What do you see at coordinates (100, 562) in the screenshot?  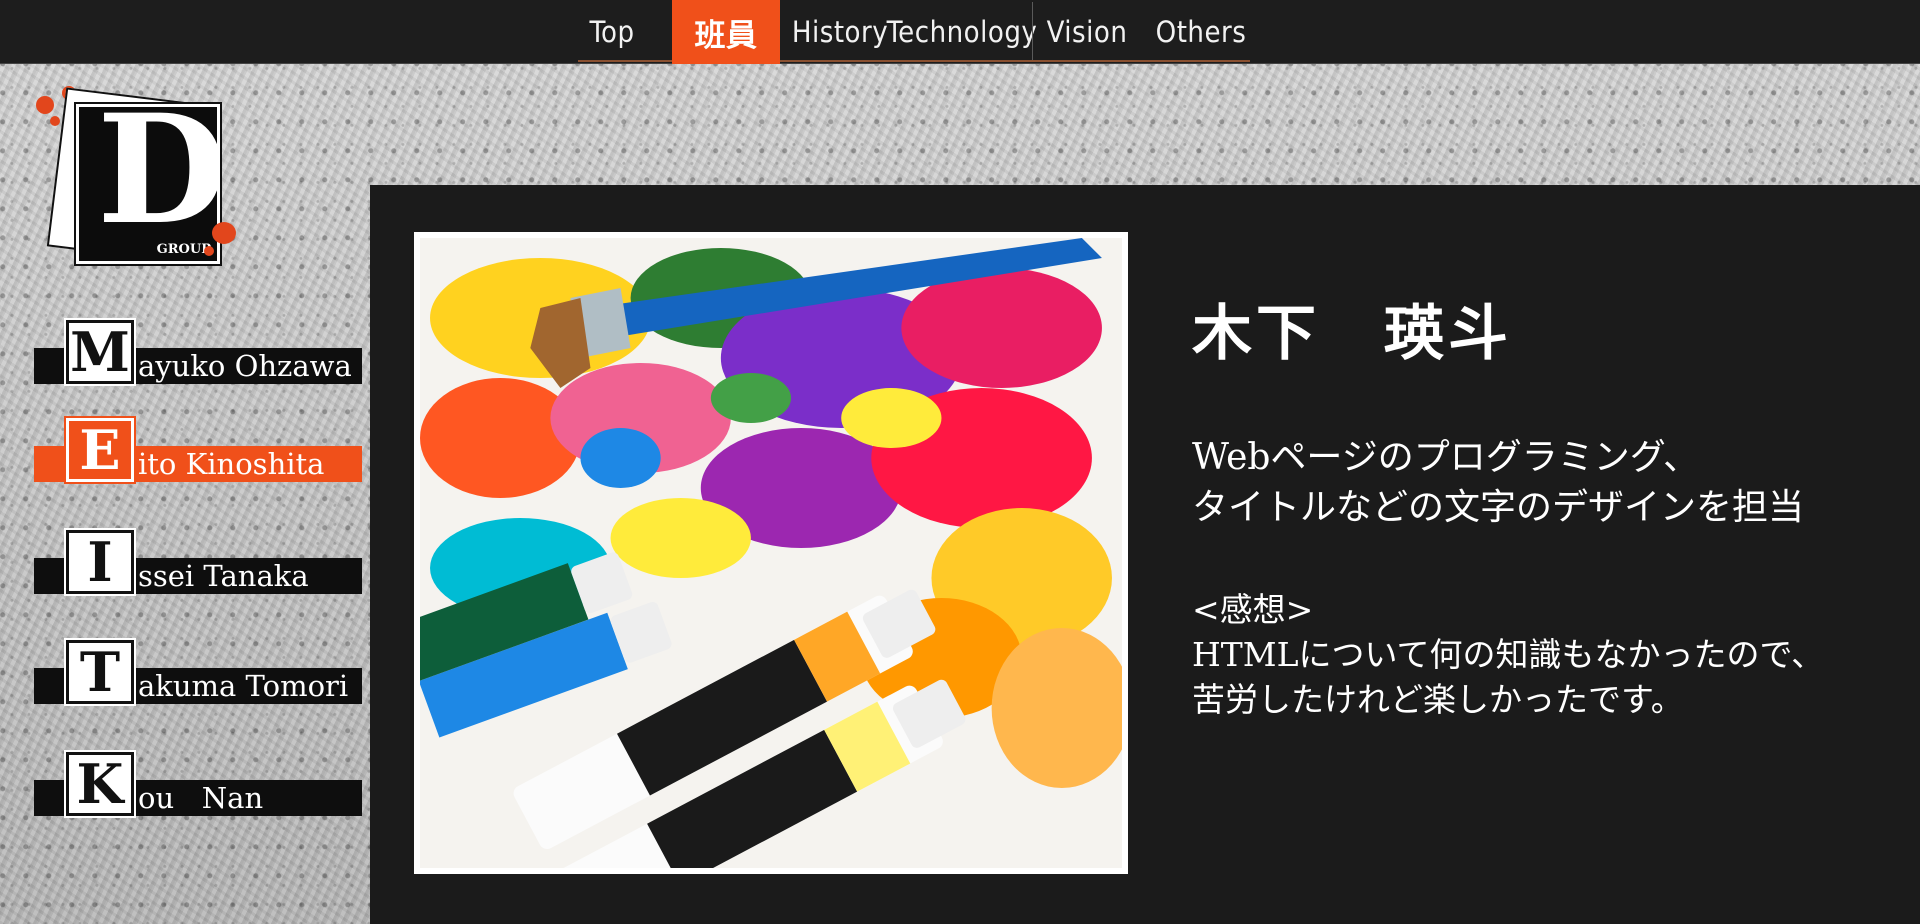 I see `member-initial: I` at bounding box center [100, 562].